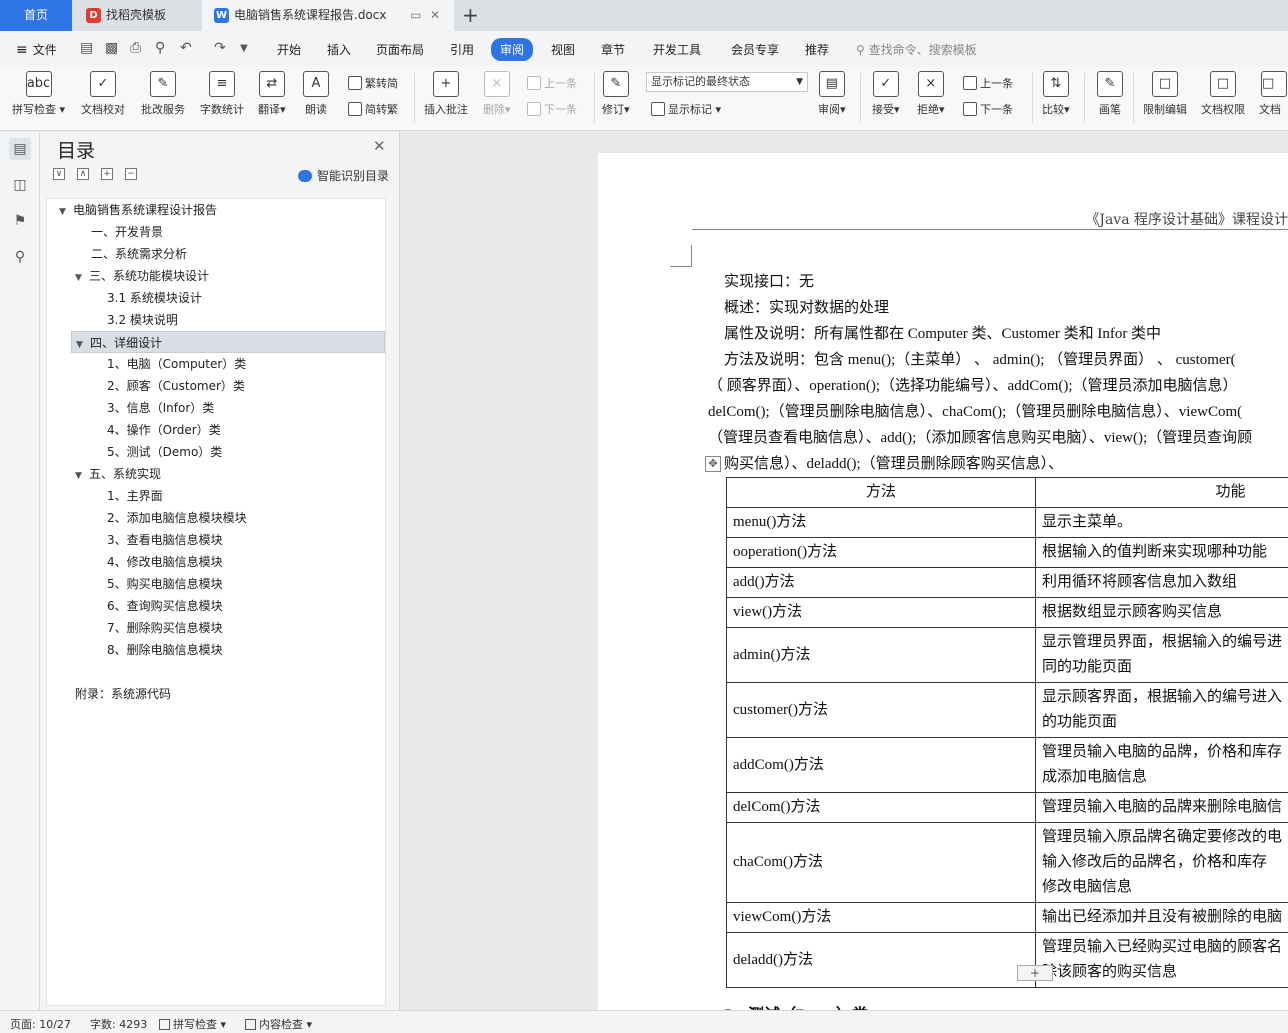  Describe the element at coordinates (996, 109) in the screenshot. I see `button-label: 下一条` at that location.